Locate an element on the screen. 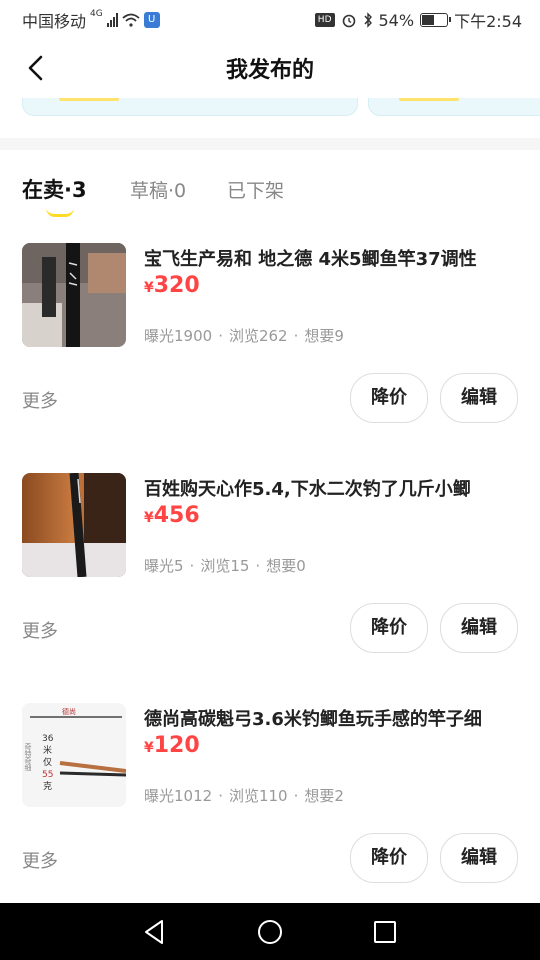 The width and height of the screenshot is (540, 960). recents-square-icon is located at coordinates (385, 932).